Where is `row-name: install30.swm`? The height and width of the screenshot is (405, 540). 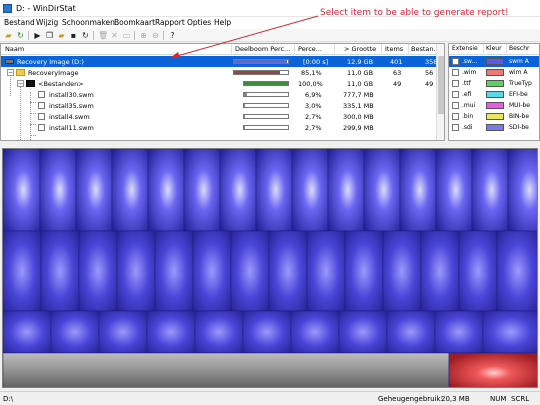 row-name: install30.swm is located at coordinates (71, 94).